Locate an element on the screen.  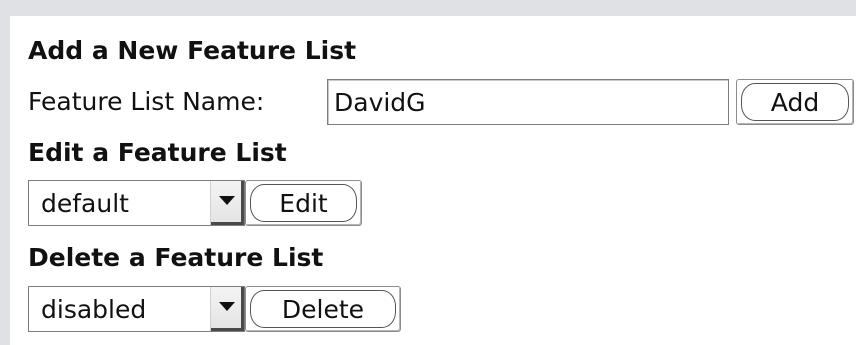
feature-list-name-label: Feature List Name: is located at coordinates (146, 101).